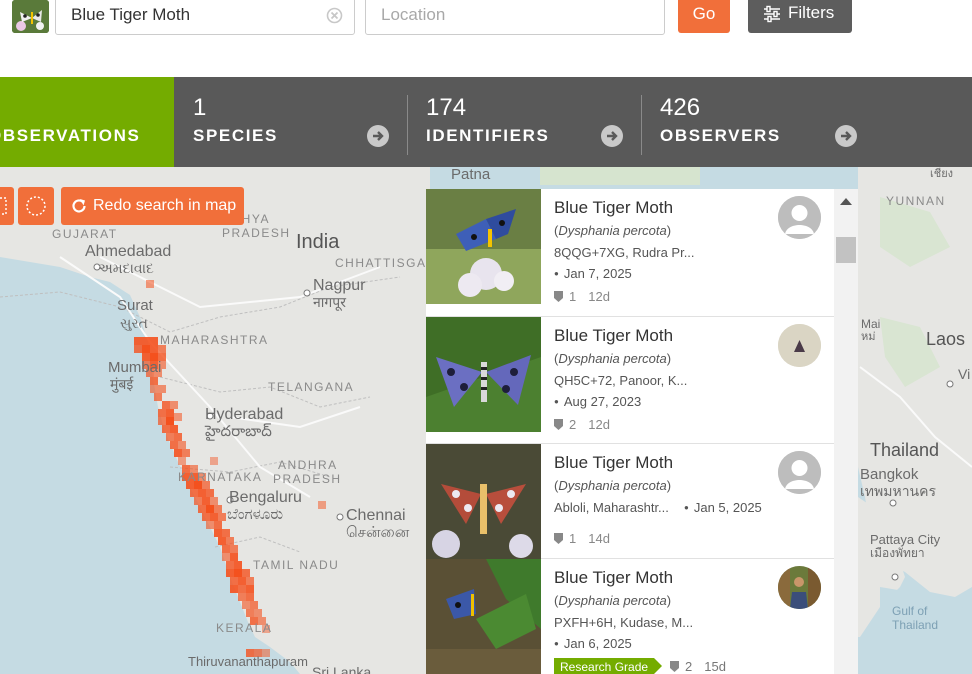 The height and width of the screenshot is (674, 972). I want to click on observed-date: Aug 27, 2023, so click(597, 401).